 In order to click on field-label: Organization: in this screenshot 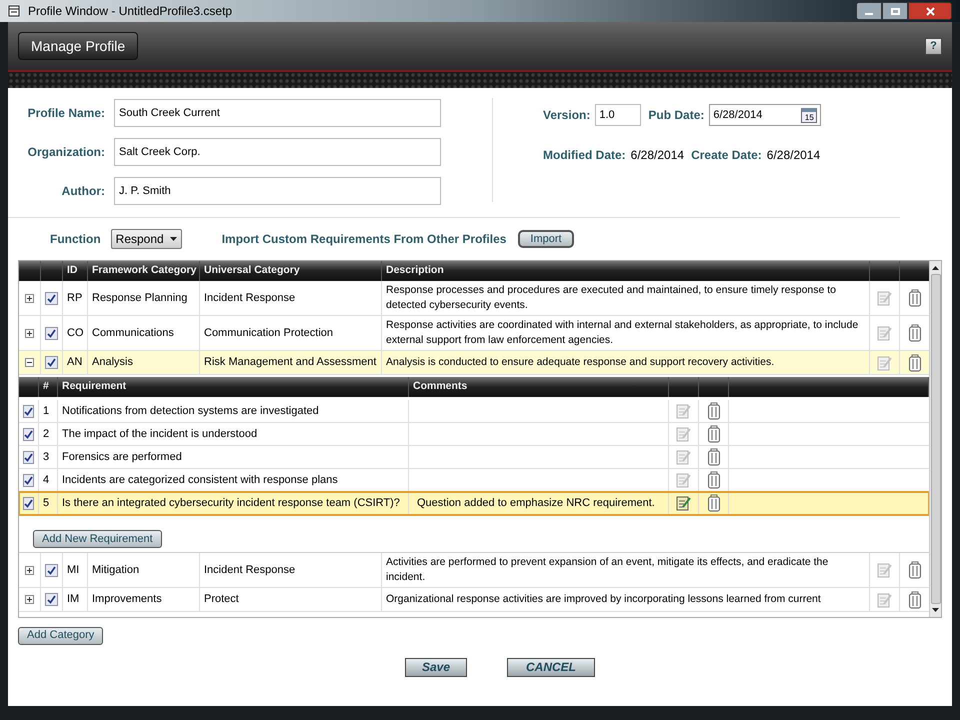, I will do `click(66, 152)`.